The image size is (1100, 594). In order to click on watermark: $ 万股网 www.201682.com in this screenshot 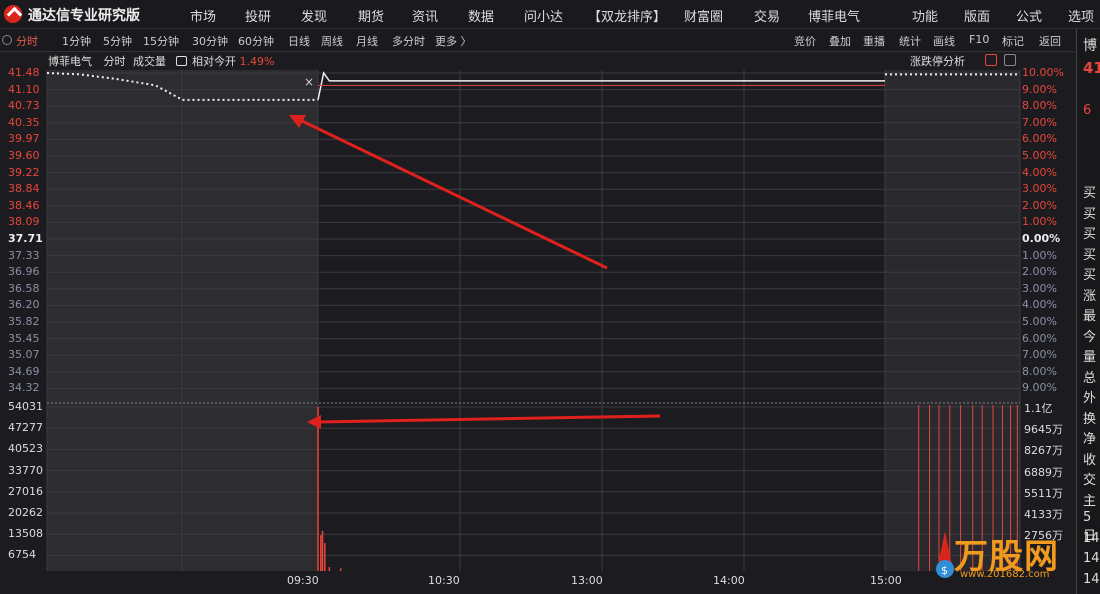, I will do `click(1000, 555)`.